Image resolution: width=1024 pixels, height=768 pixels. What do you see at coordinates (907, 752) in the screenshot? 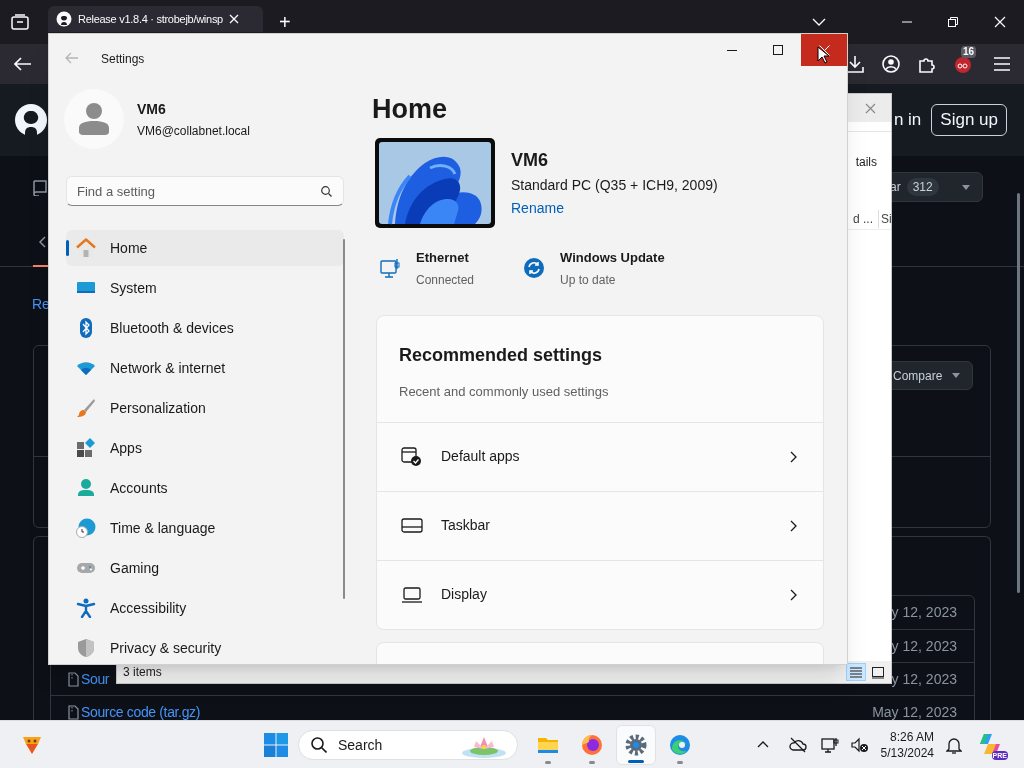
I see `clock-date: 5/13/2024` at bounding box center [907, 752].